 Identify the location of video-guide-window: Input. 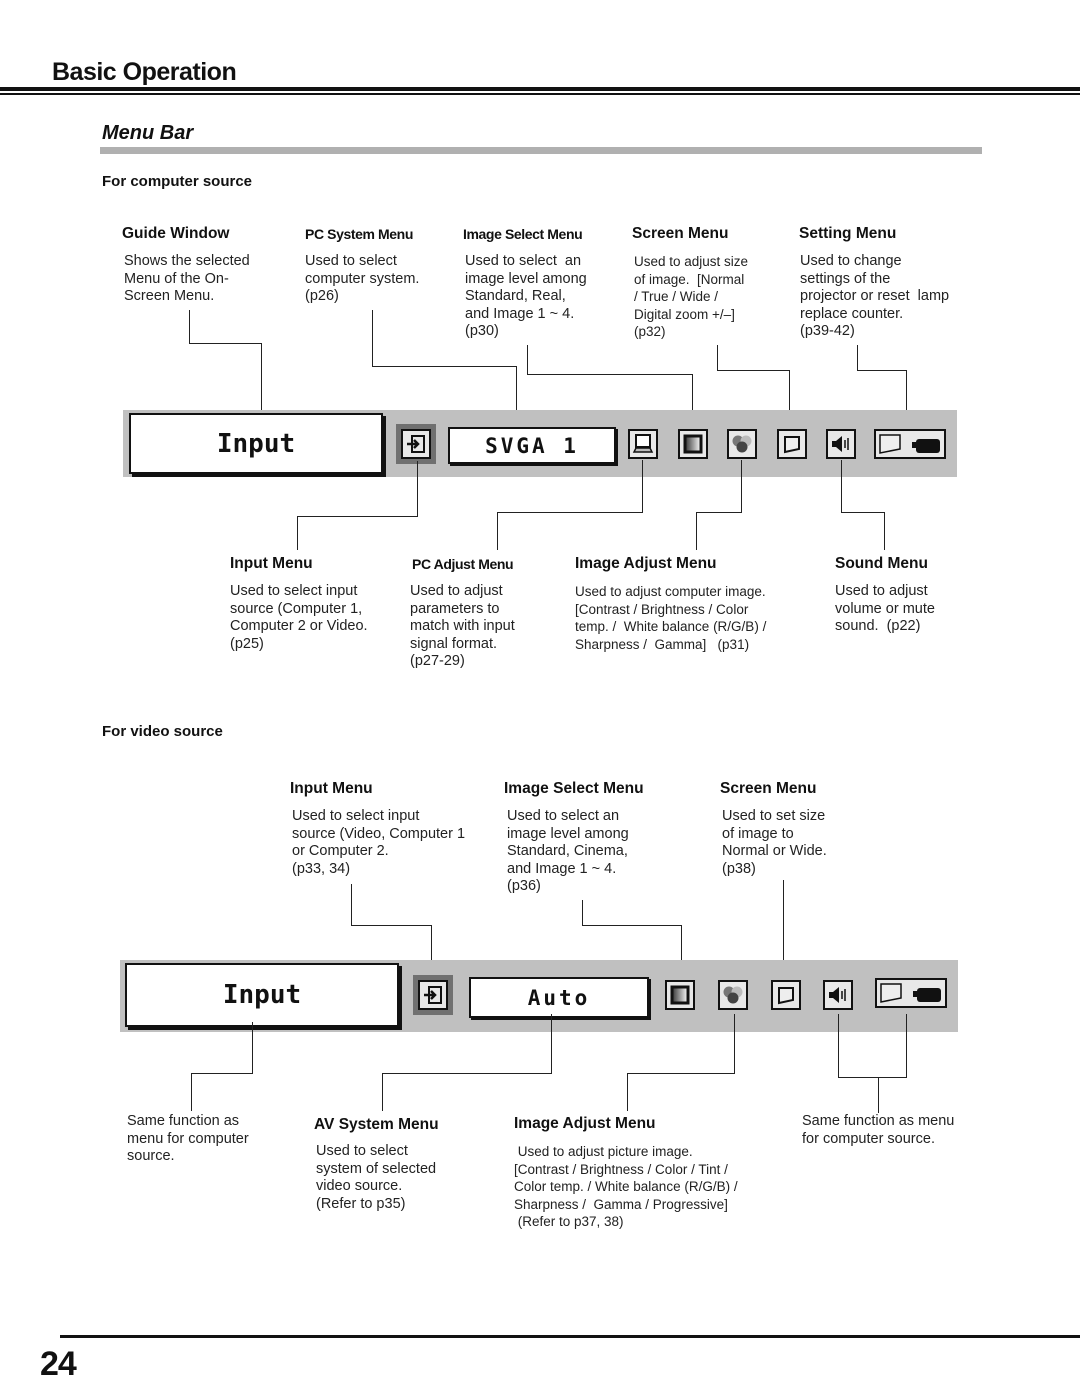
(262, 995).